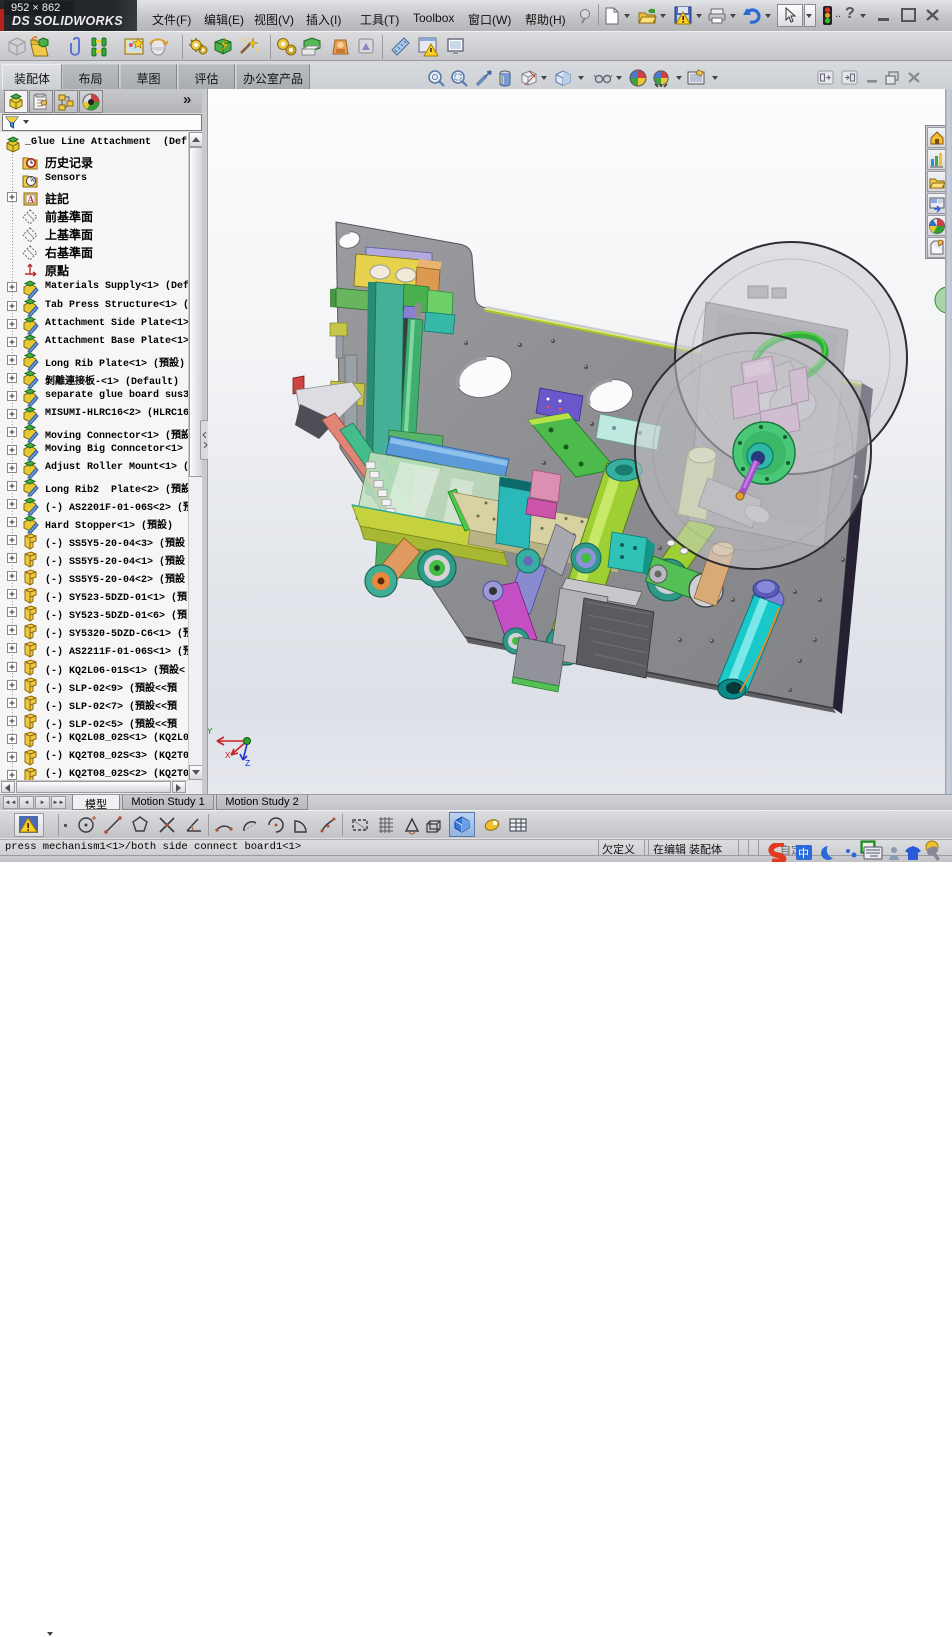  Describe the element at coordinates (228, 756) in the screenshot. I see `svg-text: X` at that location.